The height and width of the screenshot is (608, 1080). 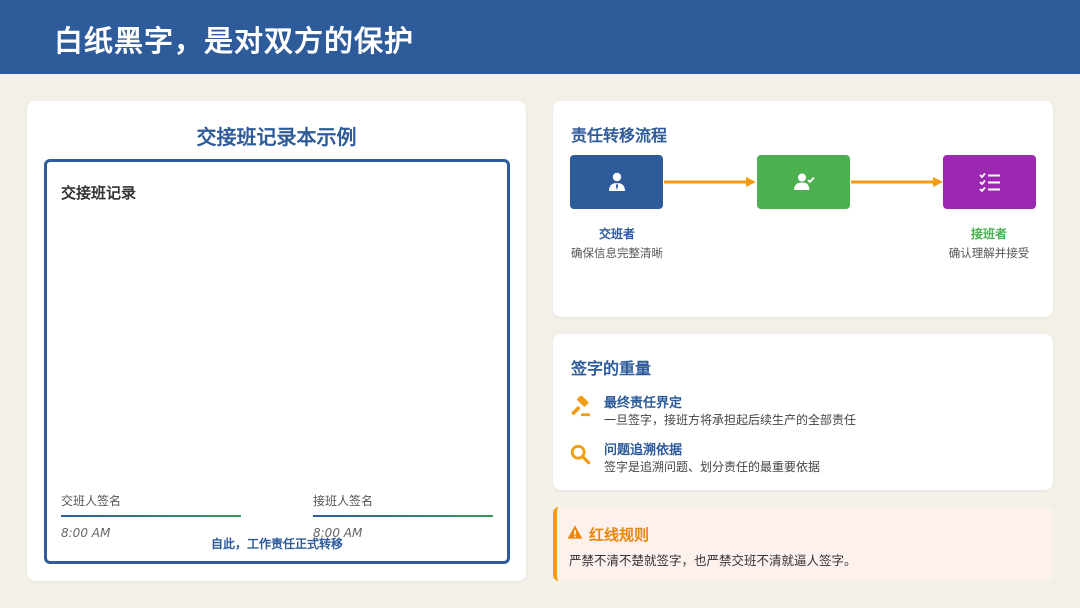 What do you see at coordinates (617, 253) in the screenshot?
I see `handover-role-desc: 确保信息完整清晰` at bounding box center [617, 253].